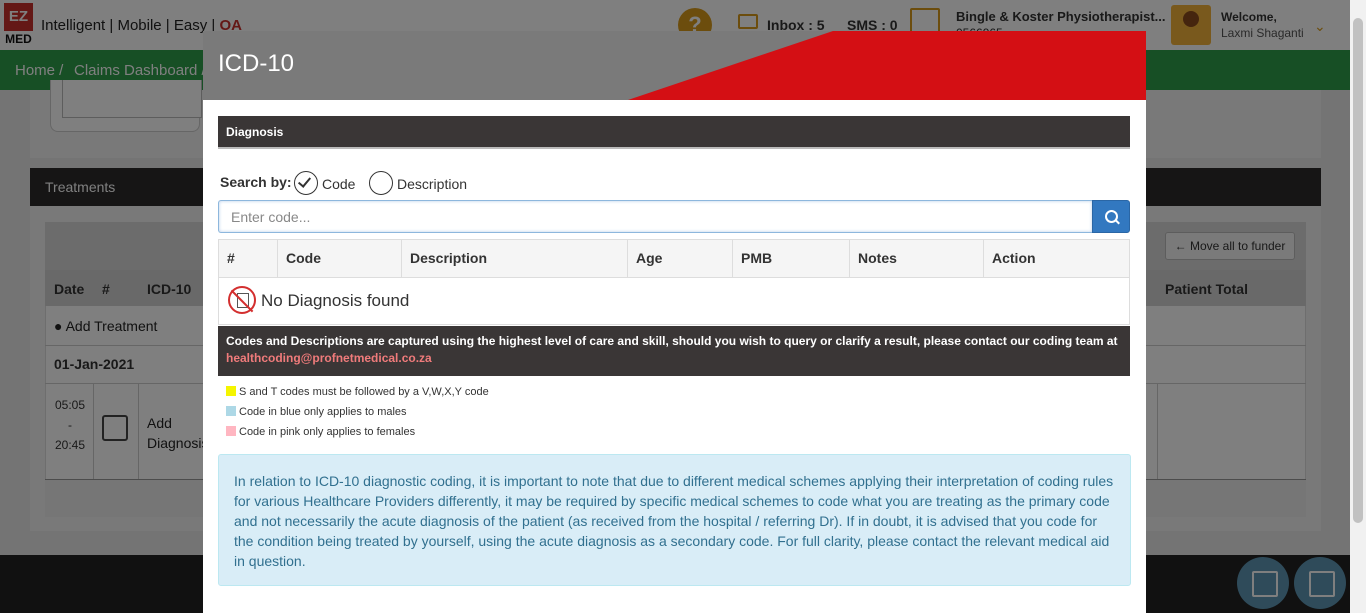  What do you see at coordinates (655, 216) in the screenshot?
I see `code-search-input` at bounding box center [655, 216].